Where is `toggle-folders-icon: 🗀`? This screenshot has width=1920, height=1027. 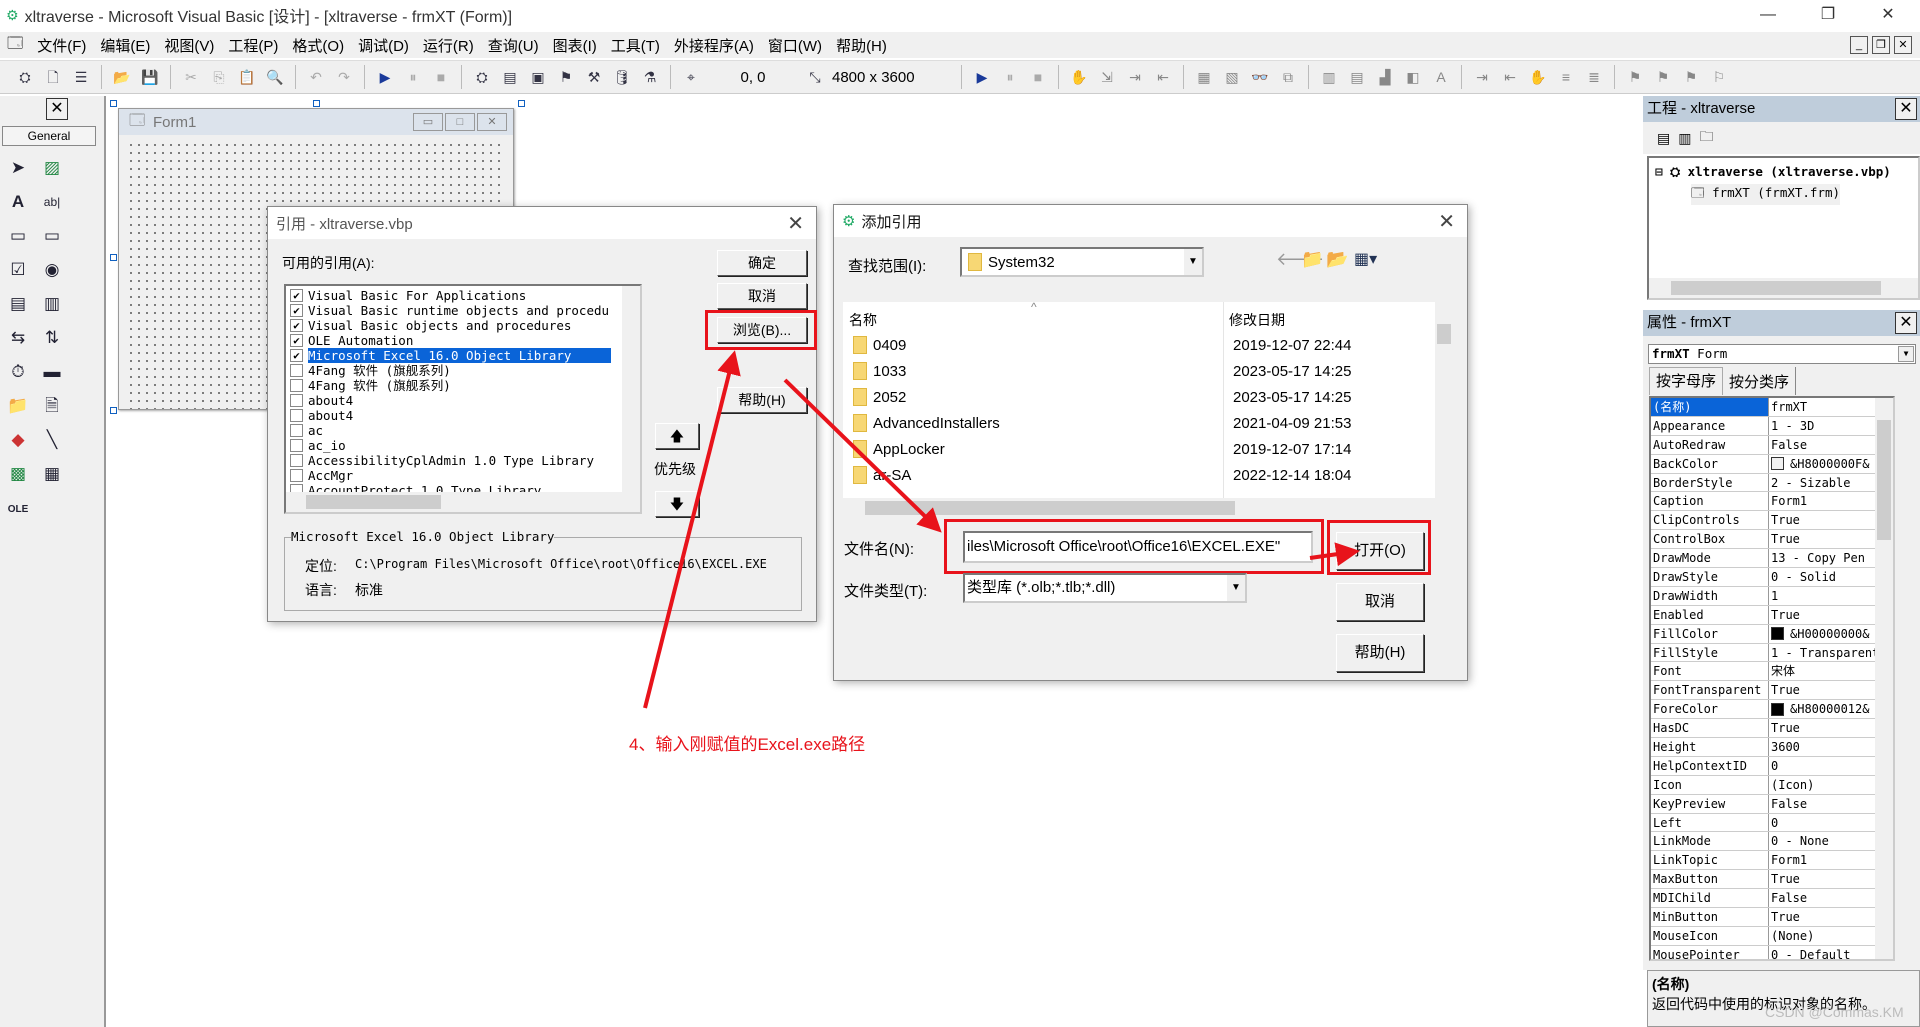 toggle-folders-icon: 🗀 is located at coordinates (1706, 138).